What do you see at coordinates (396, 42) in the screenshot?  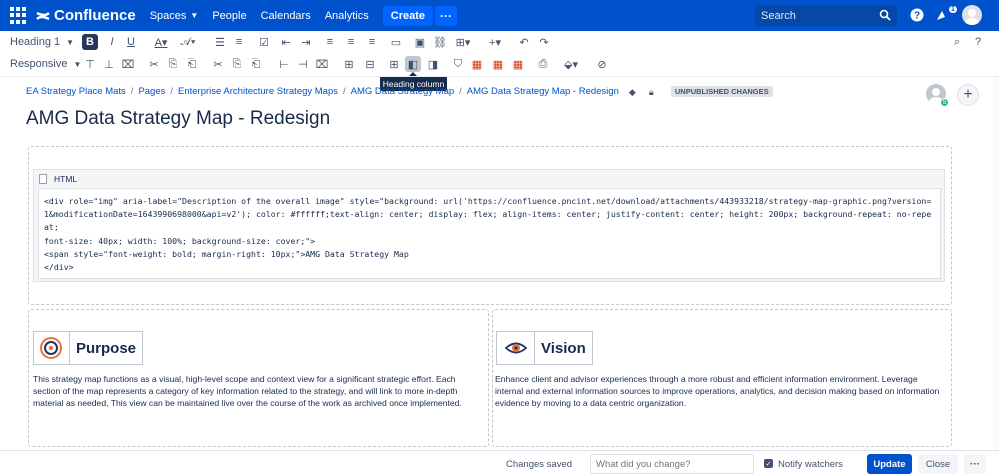 I see `page-layout-button: ▭` at bounding box center [396, 42].